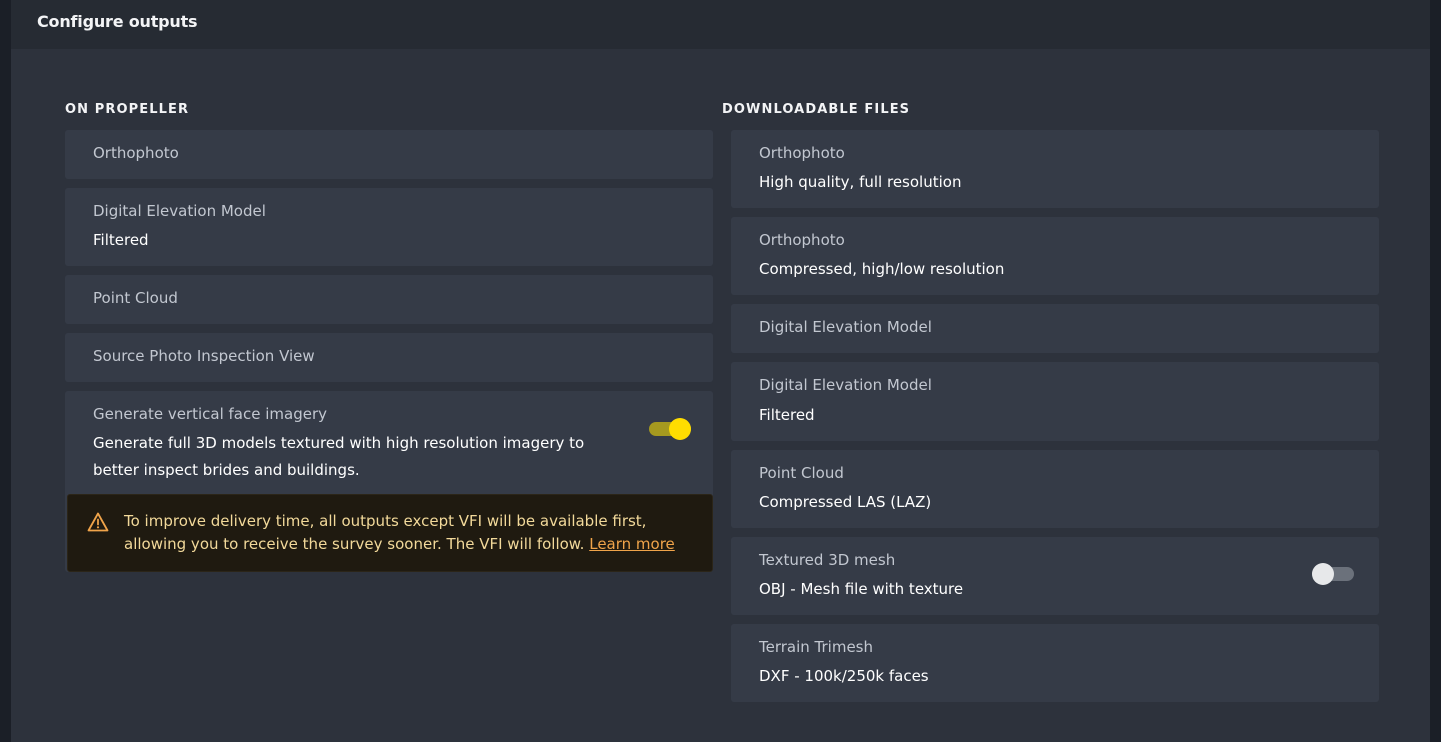  What do you see at coordinates (720, 24) in the screenshot?
I see `panel-header: Configure outputs` at bounding box center [720, 24].